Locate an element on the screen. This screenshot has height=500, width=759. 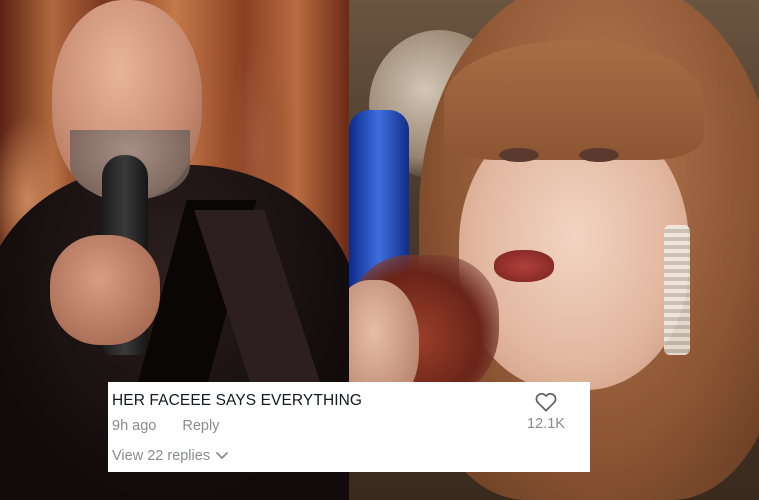
earring is located at coordinates (677, 290).